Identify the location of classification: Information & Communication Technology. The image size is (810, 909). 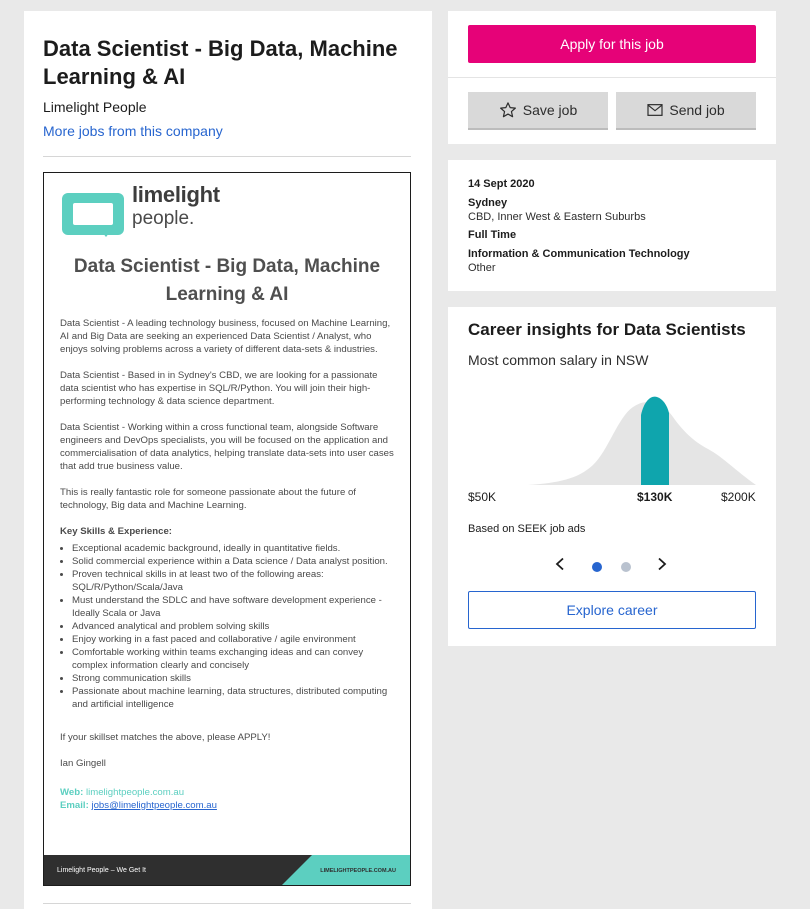
(579, 254).